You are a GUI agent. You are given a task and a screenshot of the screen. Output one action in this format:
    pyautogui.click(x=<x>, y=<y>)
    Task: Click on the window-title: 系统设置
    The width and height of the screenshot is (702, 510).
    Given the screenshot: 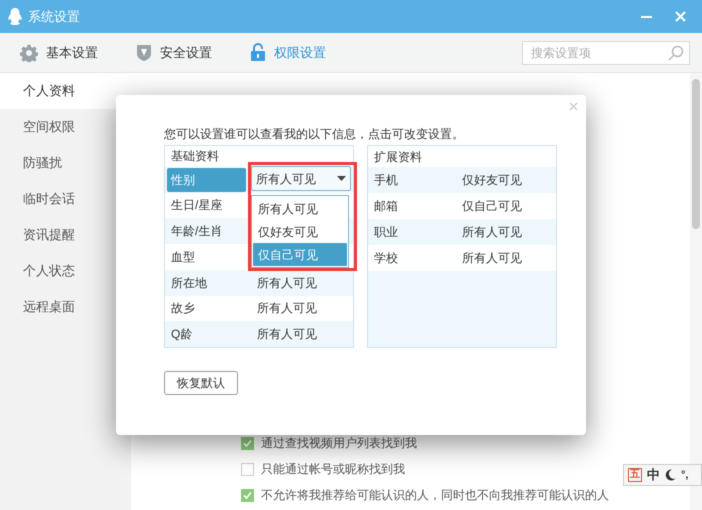 What is the action you would take?
    pyautogui.click(x=54, y=17)
    